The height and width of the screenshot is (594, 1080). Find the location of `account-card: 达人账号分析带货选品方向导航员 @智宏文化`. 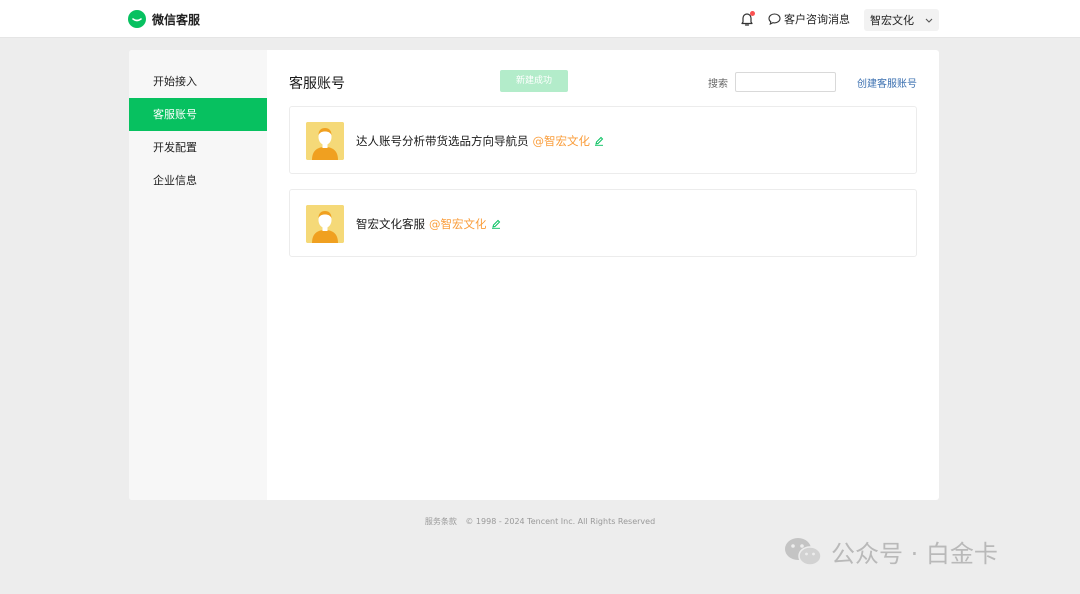

account-card: 达人账号分析带货选品方向导航员 @智宏文化 is located at coordinates (603, 140).